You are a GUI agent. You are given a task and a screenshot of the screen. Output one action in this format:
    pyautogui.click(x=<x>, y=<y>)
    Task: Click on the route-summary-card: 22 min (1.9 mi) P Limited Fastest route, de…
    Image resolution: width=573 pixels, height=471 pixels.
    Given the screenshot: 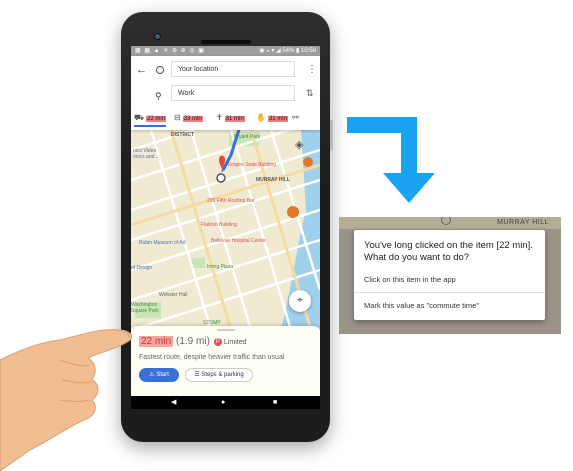 What is the action you would take?
    pyautogui.click(x=225, y=361)
    